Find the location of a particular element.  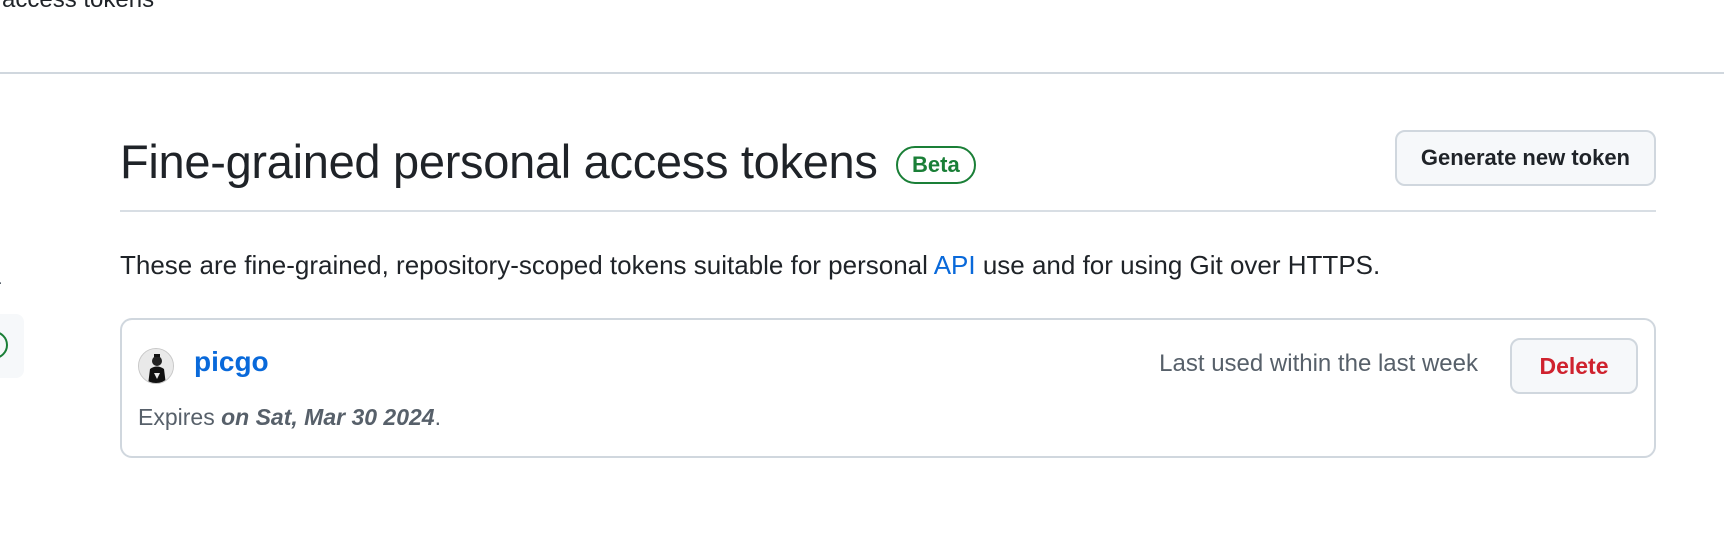

expires-date: on Sat, Mar 30 2024 is located at coordinates (328, 417).